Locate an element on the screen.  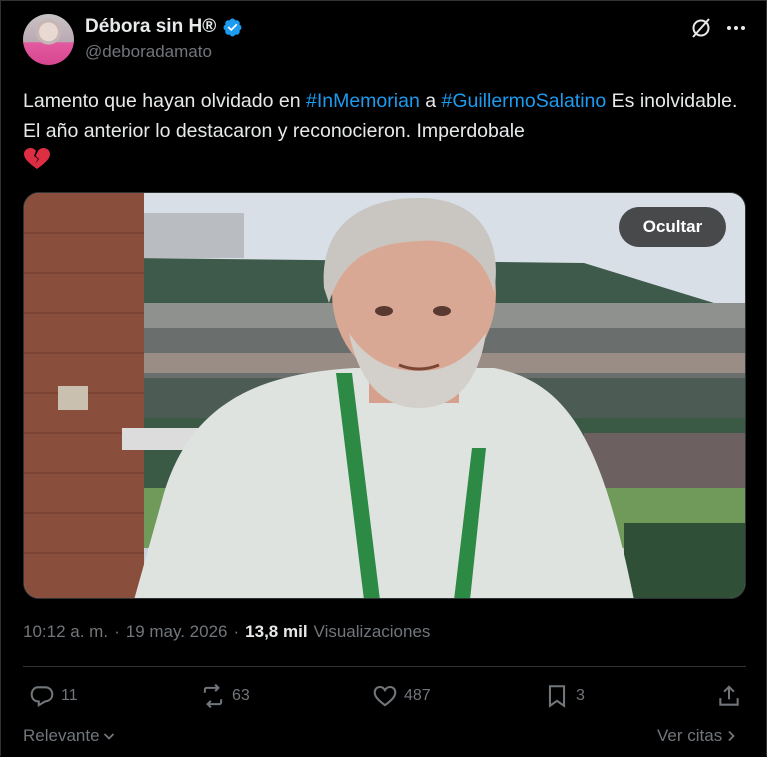
chevron-down-icon is located at coordinates (108, 736).